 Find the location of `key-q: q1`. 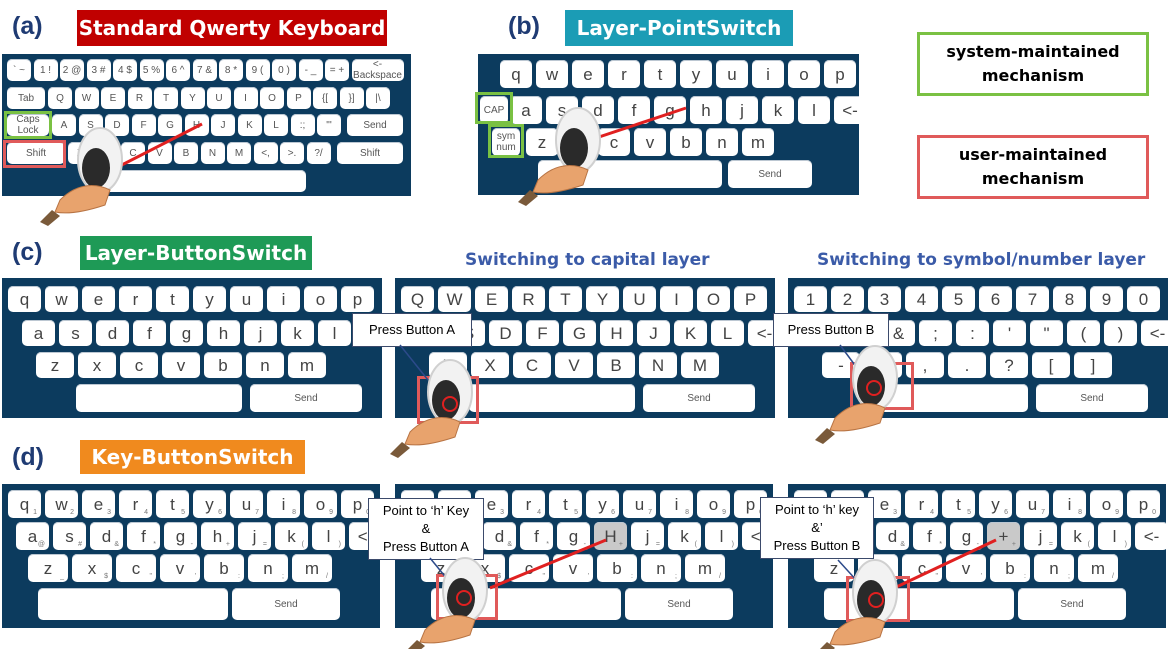

key-q: q1 is located at coordinates (24, 504).